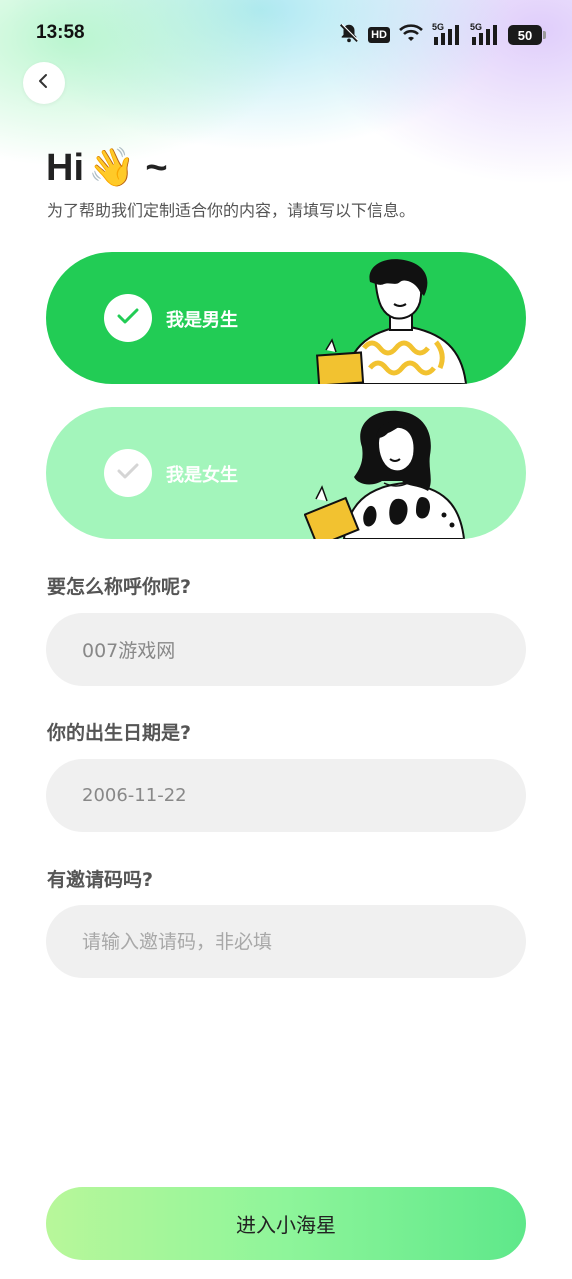 Image resolution: width=572 pixels, height=1279 pixels. Describe the element at coordinates (286, 318) in the screenshot. I see `gender-option-male: 我是男生` at that location.